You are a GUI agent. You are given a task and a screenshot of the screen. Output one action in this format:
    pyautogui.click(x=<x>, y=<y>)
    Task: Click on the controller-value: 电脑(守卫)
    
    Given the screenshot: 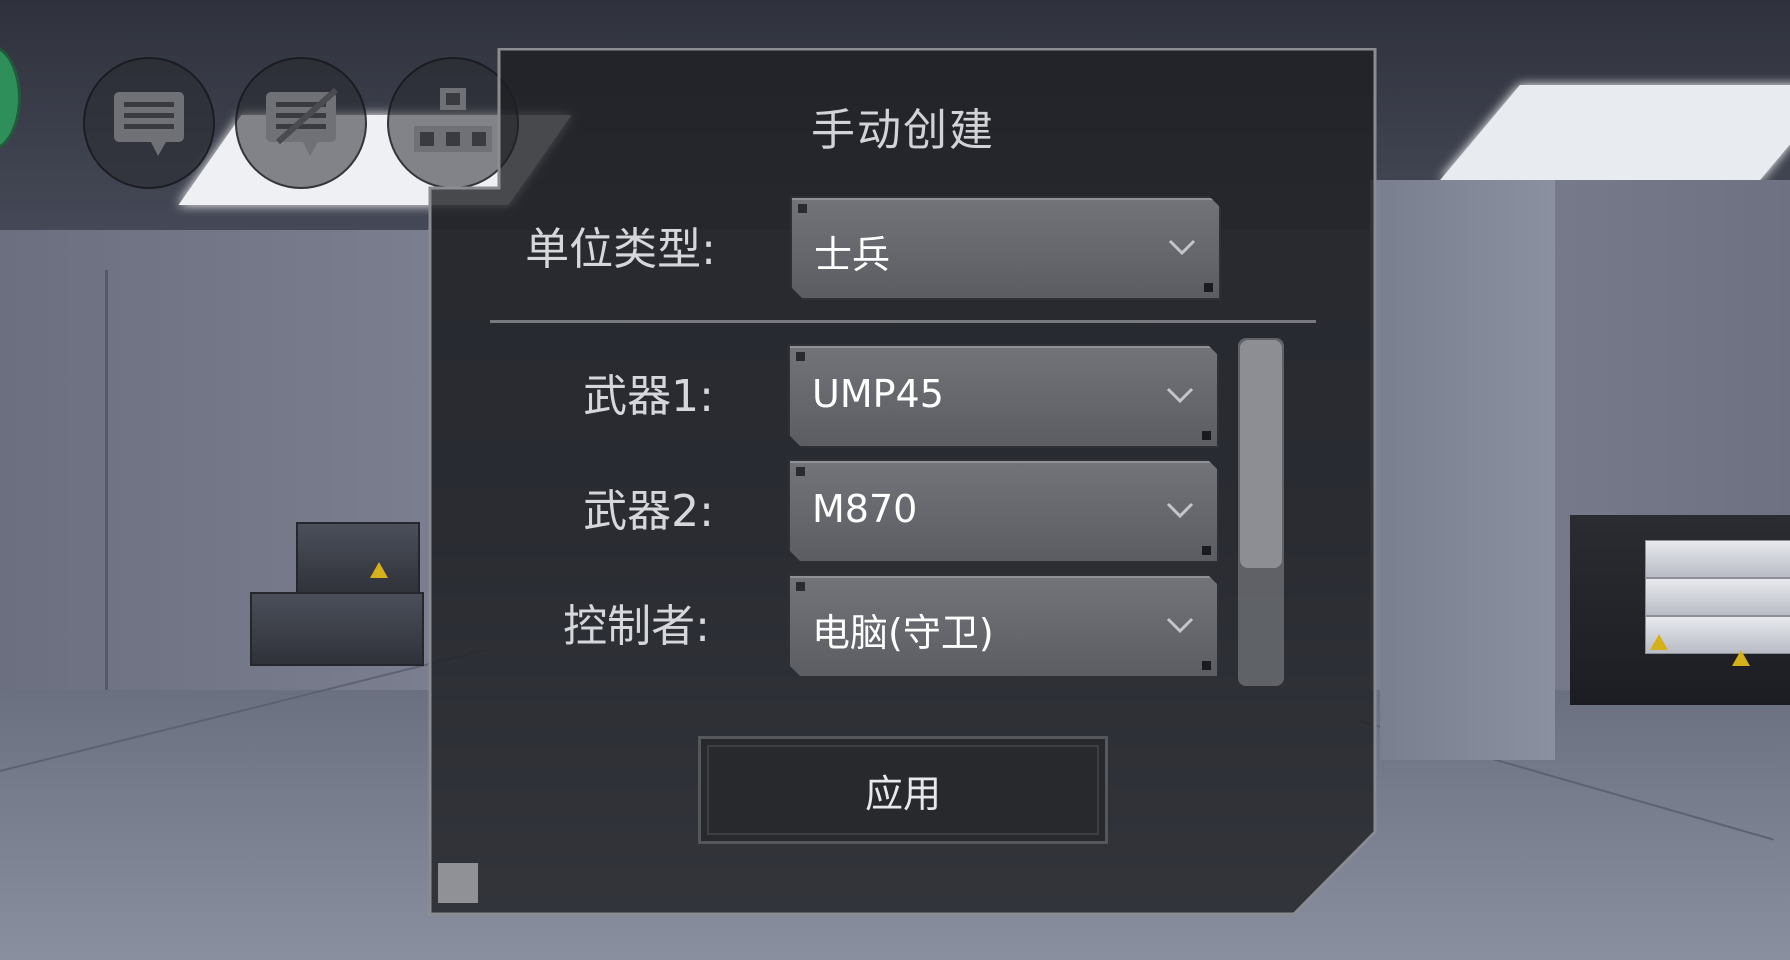 What is the action you would take?
    pyautogui.click(x=903, y=633)
    